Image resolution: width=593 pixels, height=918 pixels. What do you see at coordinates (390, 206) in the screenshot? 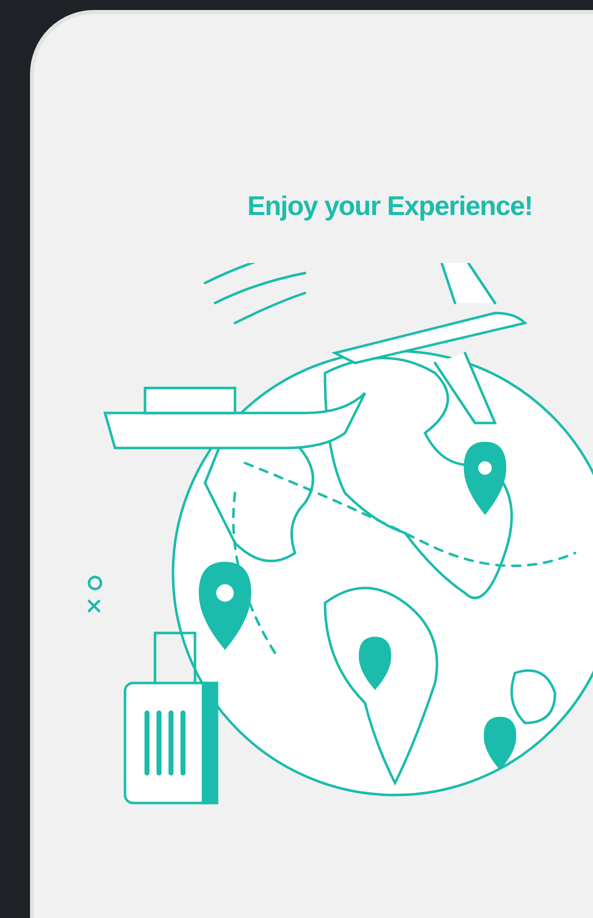
I see `title: Enjoy your Experience!` at bounding box center [390, 206].